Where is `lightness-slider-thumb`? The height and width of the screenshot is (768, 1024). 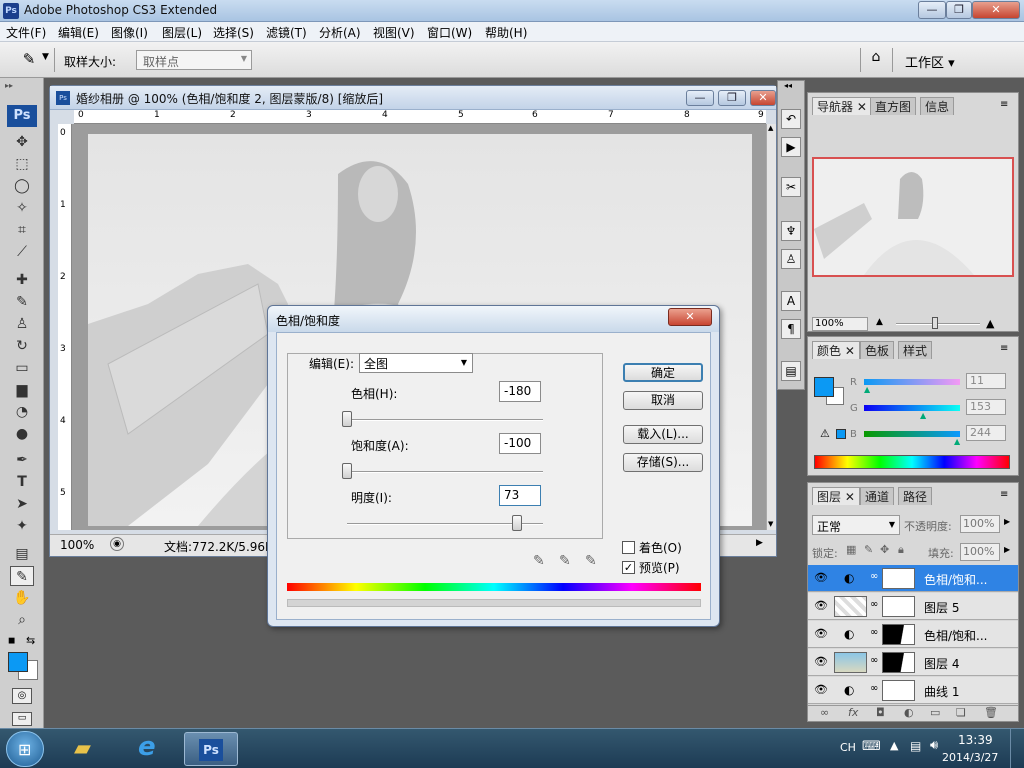 lightness-slider-thumb is located at coordinates (516, 523).